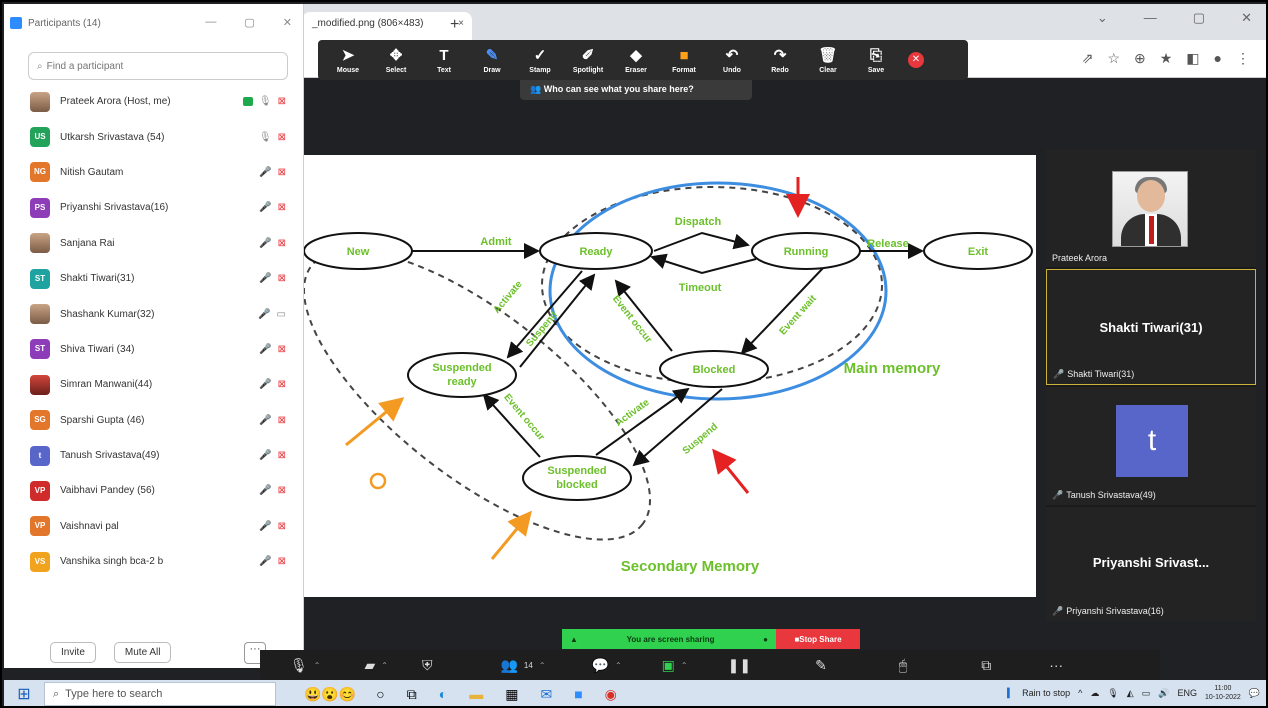  What do you see at coordinates (161, 101) in the screenshot?
I see `participant-row: Prateek Arora (Host, me) 🎙 ⊠` at bounding box center [161, 101].